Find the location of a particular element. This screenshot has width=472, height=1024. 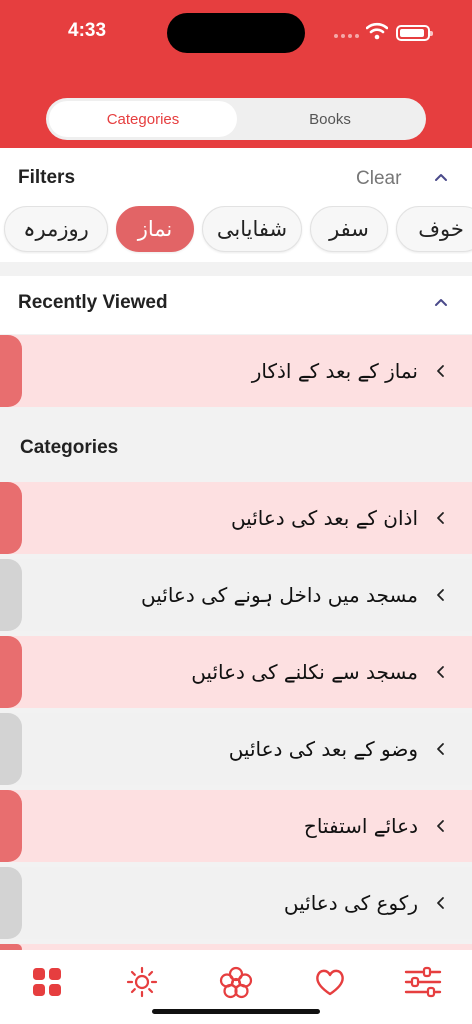

chip-khauf: خوف is located at coordinates (434, 229).